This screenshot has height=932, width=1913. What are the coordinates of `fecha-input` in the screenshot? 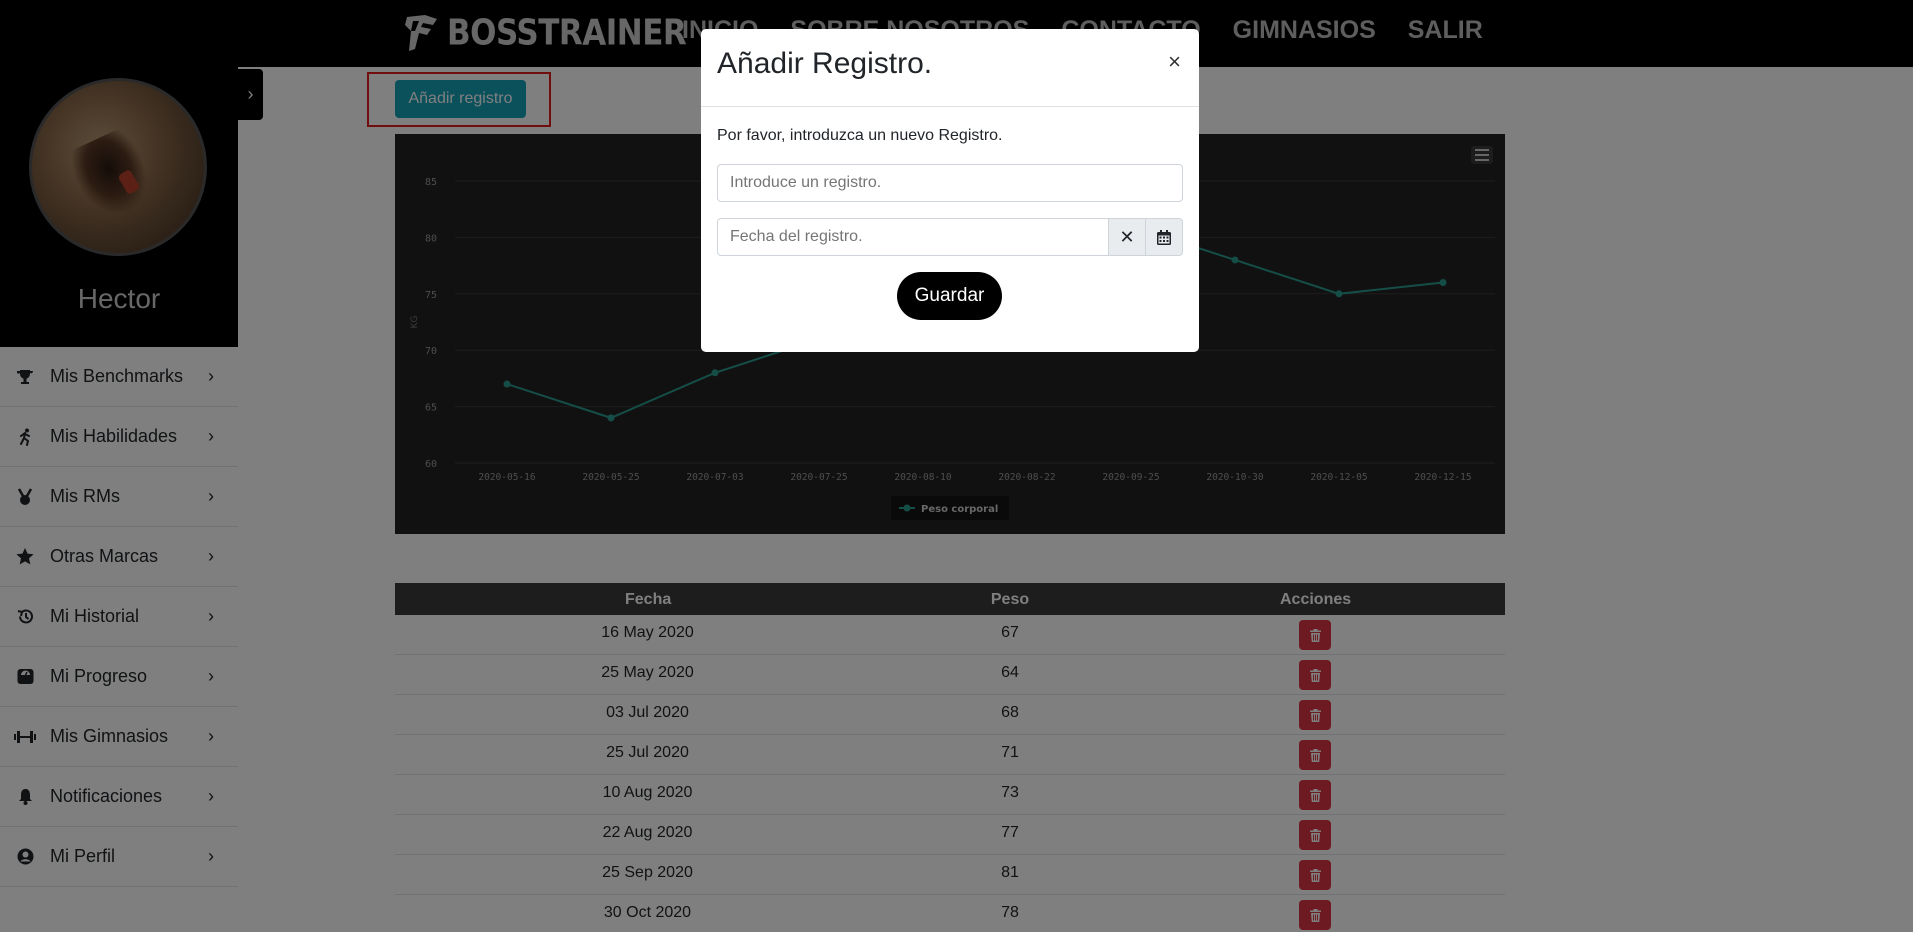 It's located at (913, 237).